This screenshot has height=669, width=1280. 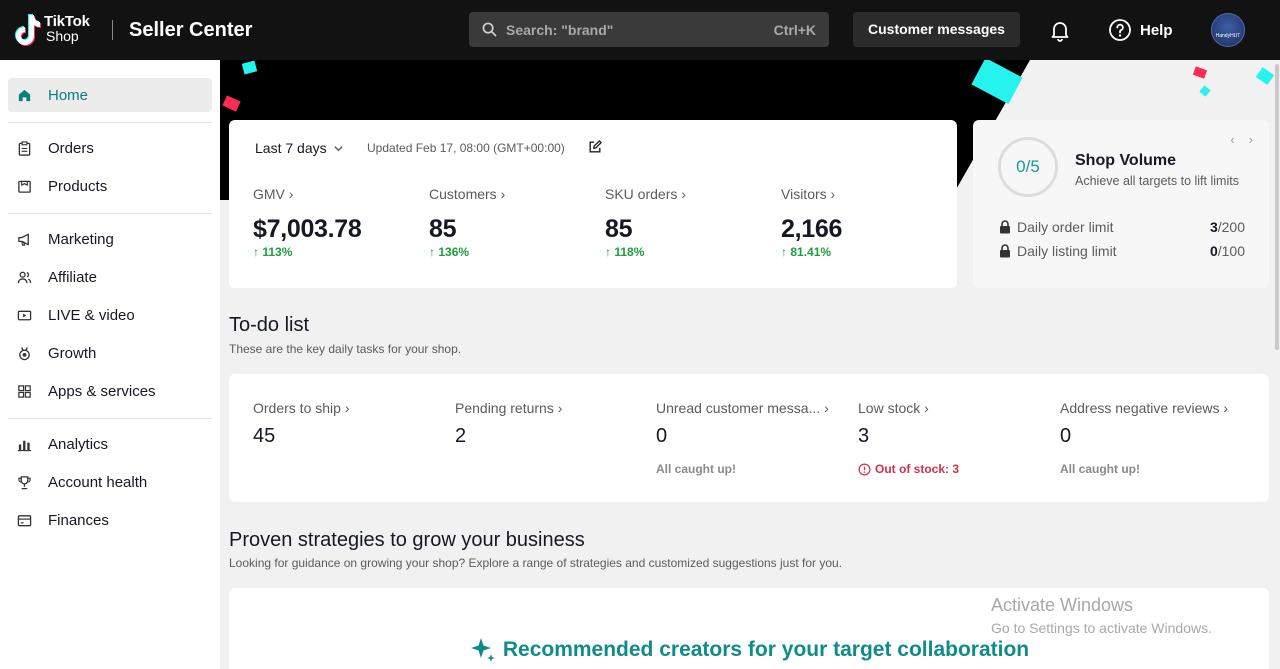 What do you see at coordinates (112, 30) in the screenshot?
I see `header-divider` at bounding box center [112, 30].